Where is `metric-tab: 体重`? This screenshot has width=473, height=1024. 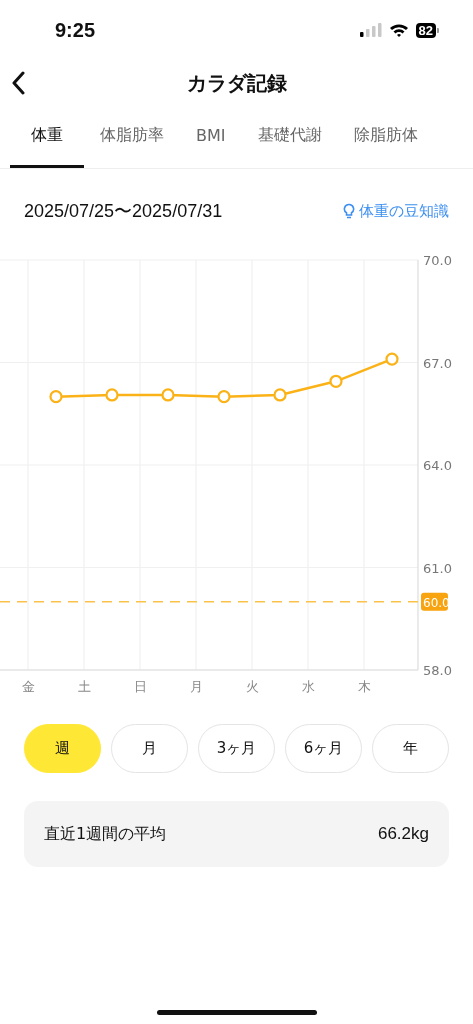 metric-tab: 体重 is located at coordinates (47, 137).